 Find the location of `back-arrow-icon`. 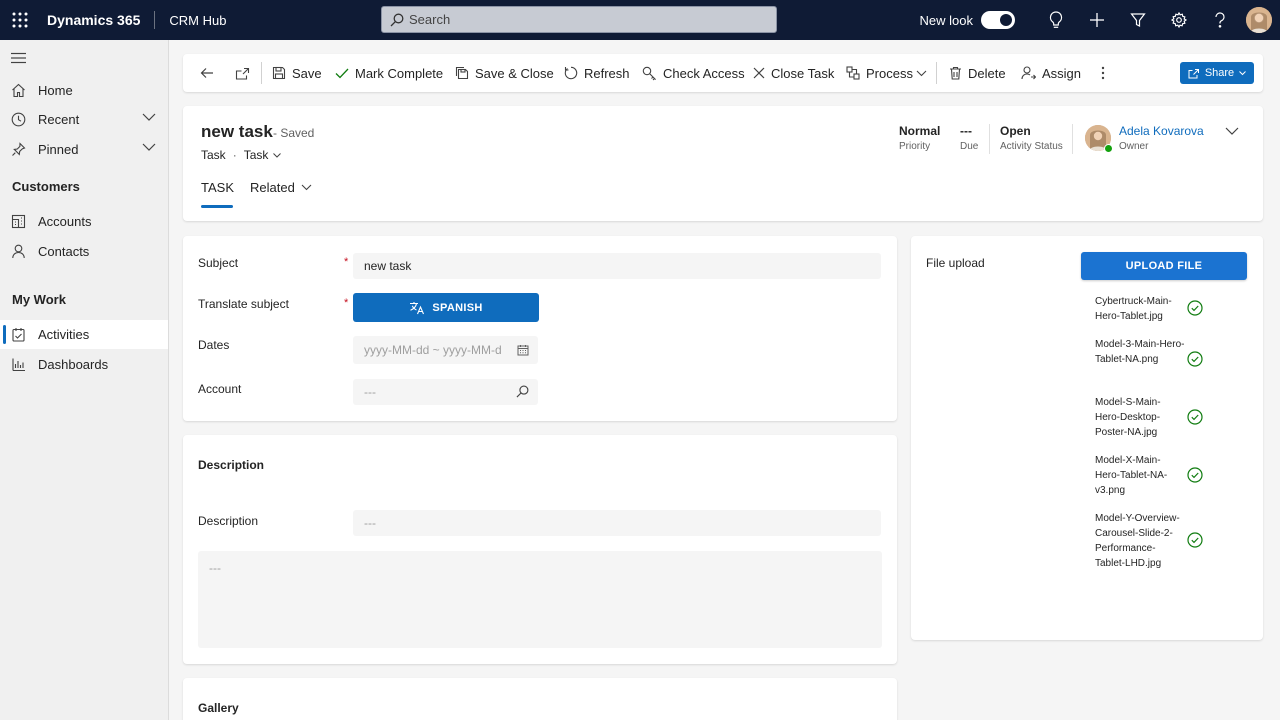

back-arrow-icon is located at coordinates (206, 73).